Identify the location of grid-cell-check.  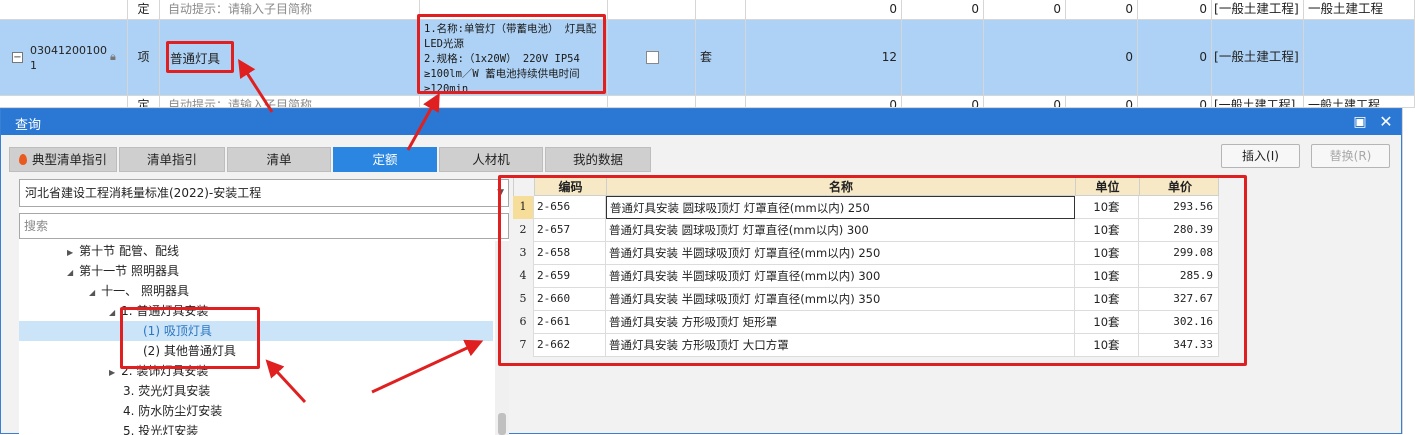
(652, 57).